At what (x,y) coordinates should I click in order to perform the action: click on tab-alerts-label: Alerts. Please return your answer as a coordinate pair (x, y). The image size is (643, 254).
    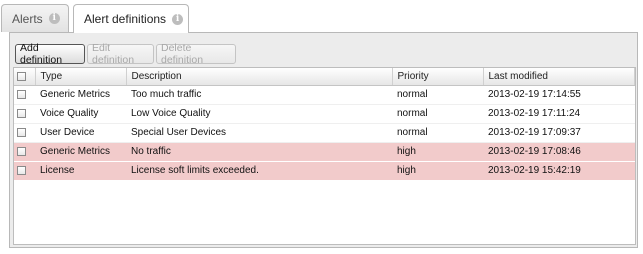
    Looking at the image, I should click on (27, 18).